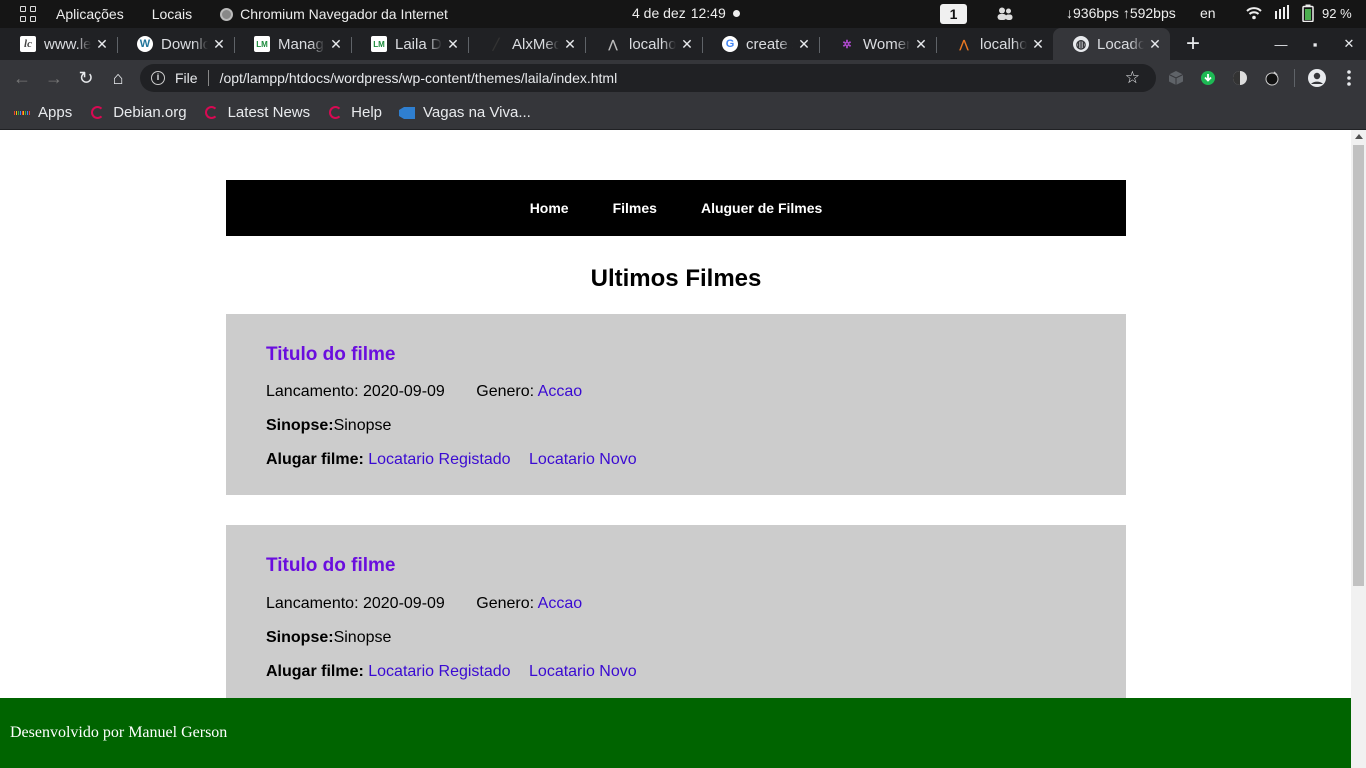  What do you see at coordinates (613, 44) in the screenshot?
I see `xampp-icon: ⋀` at bounding box center [613, 44].